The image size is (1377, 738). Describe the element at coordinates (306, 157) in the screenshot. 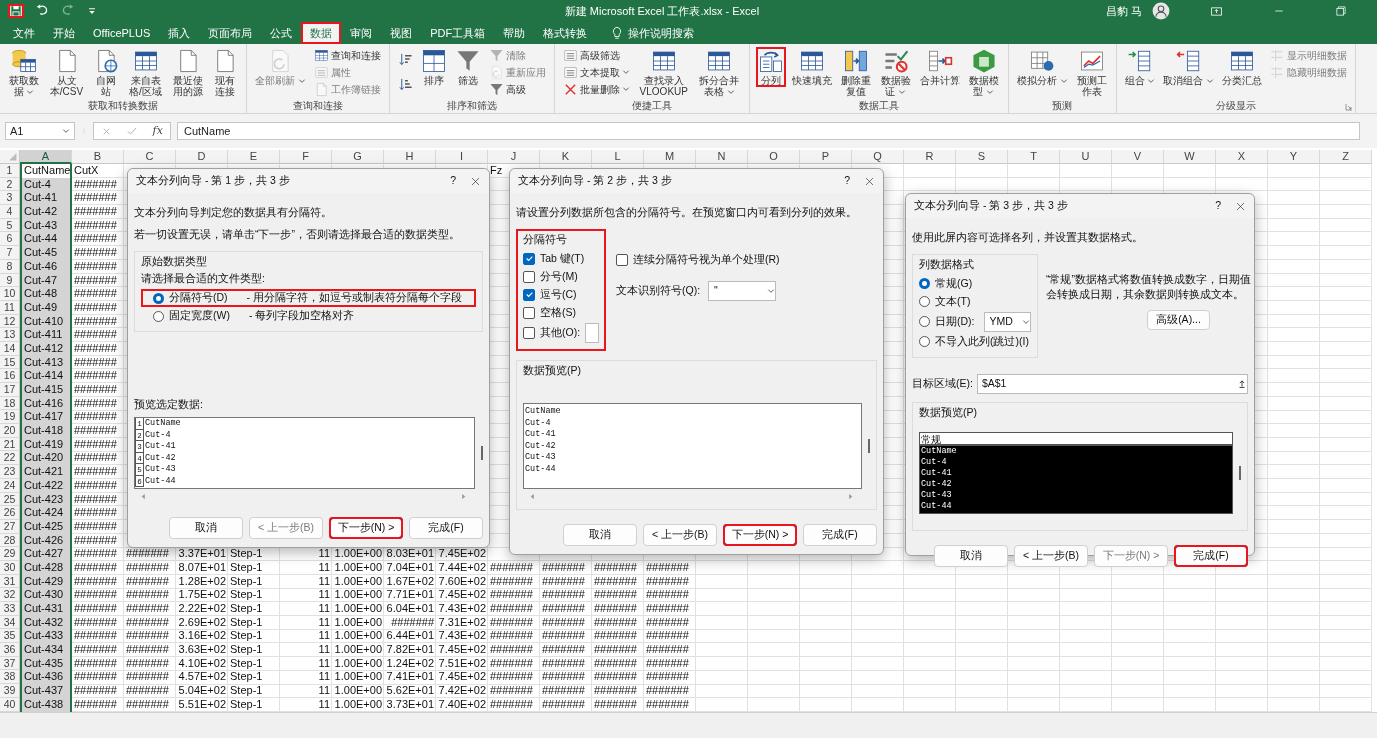

I see `column-header: F` at that location.